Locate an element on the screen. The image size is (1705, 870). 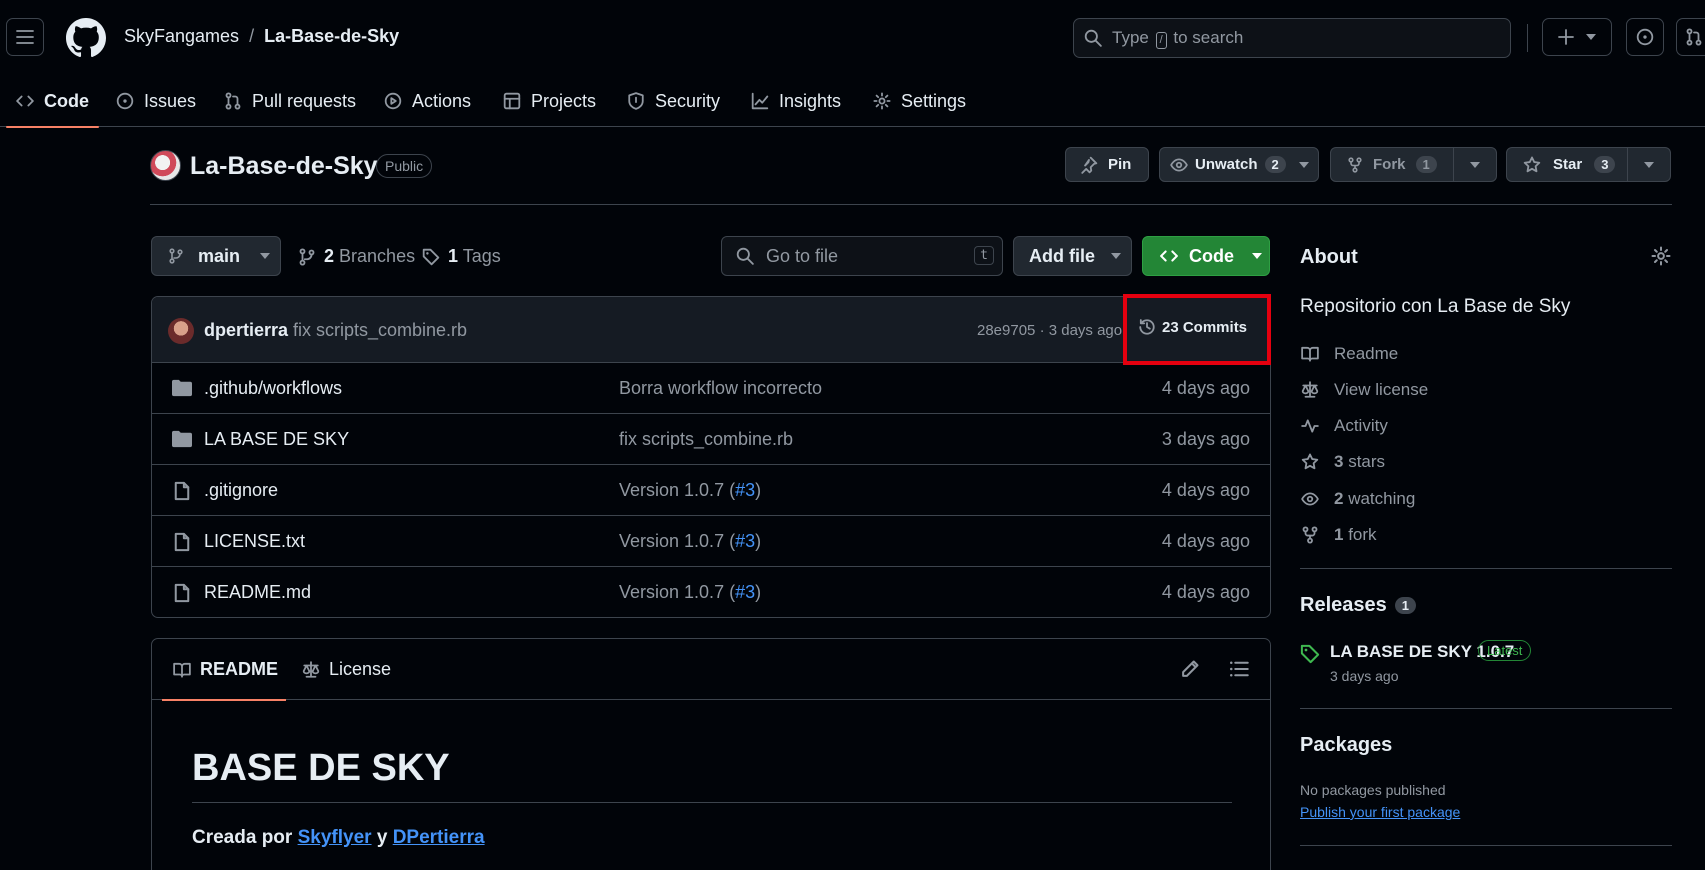
tab-code: Code is located at coordinates (52, 101).